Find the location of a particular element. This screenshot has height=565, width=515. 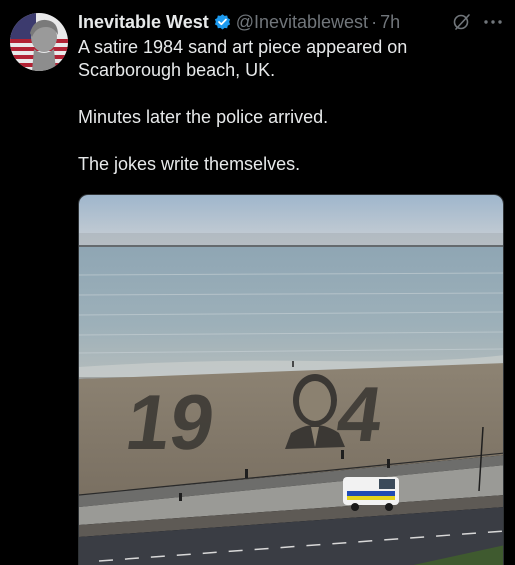

tweet-paragraph: Minutes later the police arrived. is located at coordinates (203, 117).